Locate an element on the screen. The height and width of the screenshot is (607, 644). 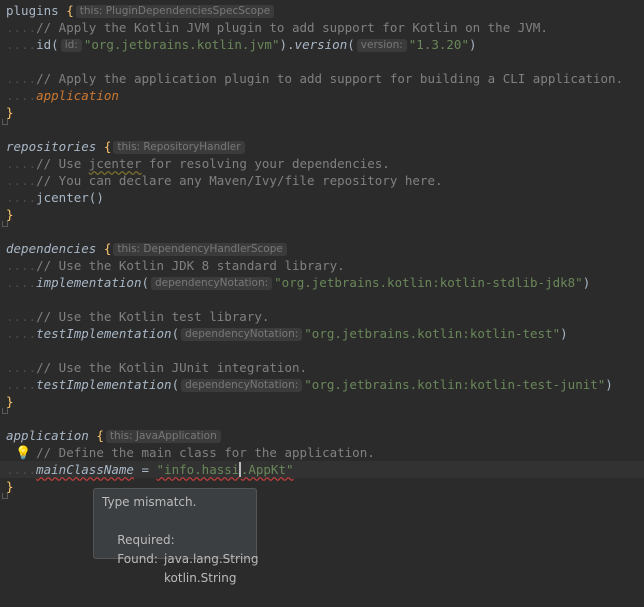
tooltip-required-row: Required: java.lang.String is located at coordinates (180, 539).